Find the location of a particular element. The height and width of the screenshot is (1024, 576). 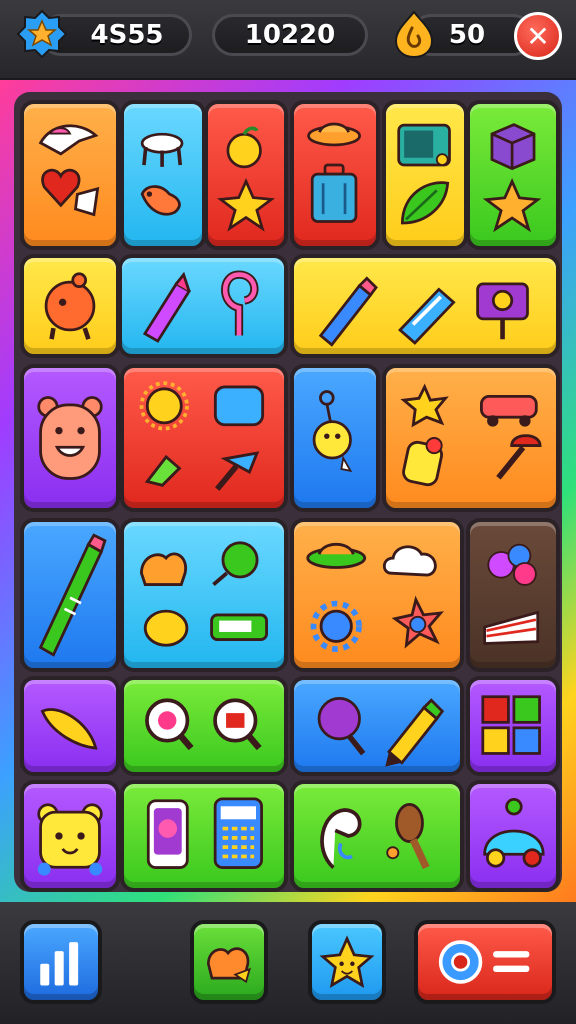

tile-r1-c4 is located at coordinates (335, 175).